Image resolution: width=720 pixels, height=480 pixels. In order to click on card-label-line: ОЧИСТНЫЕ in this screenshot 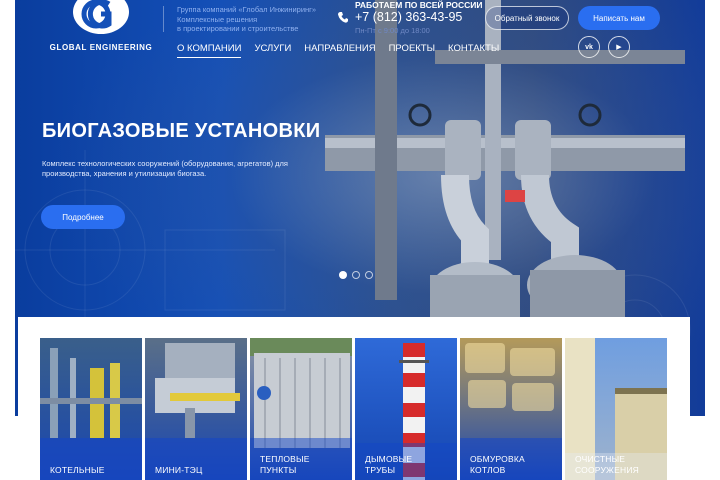, I will do `click(600, 459)`.